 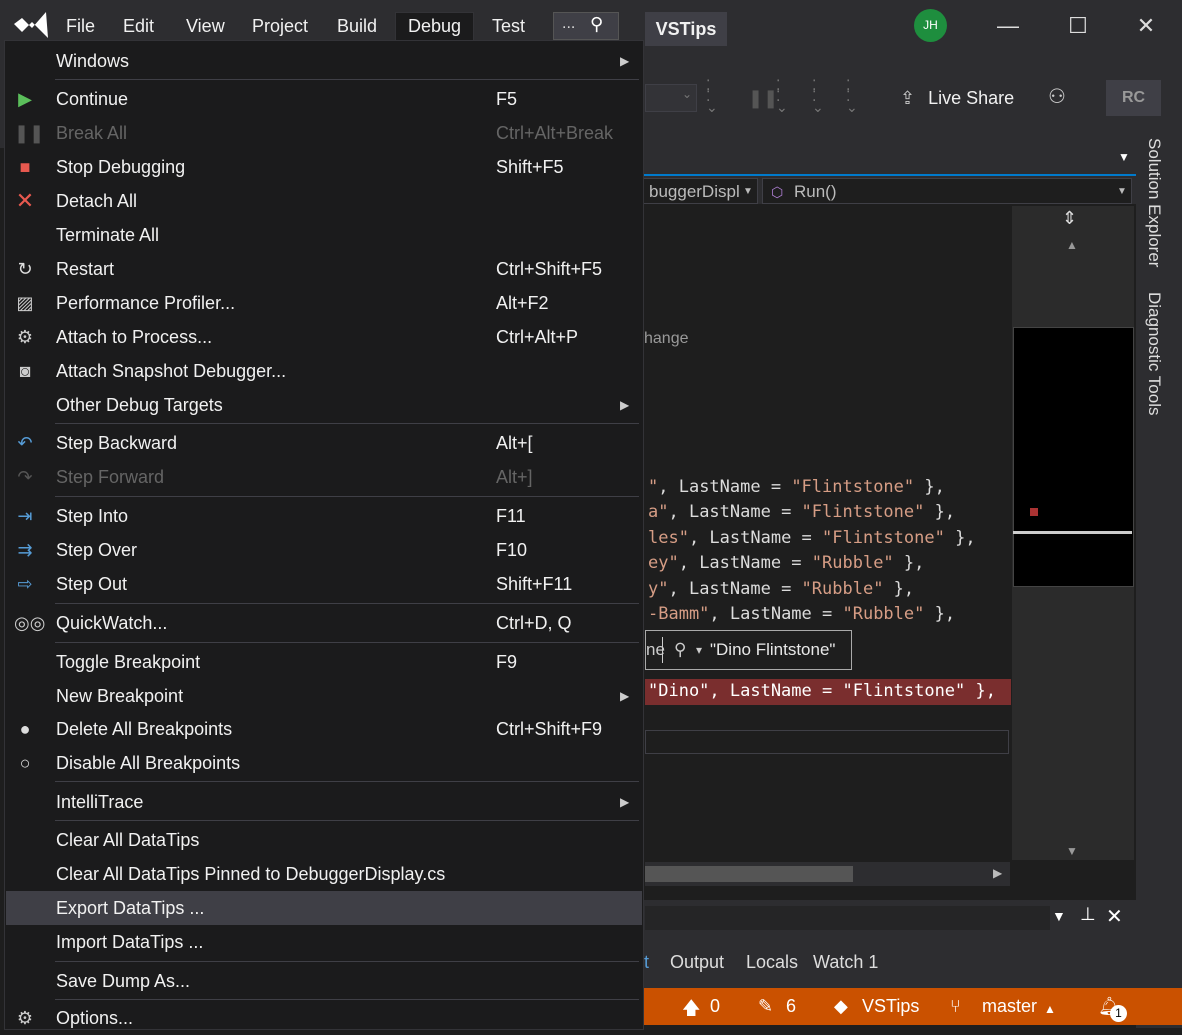 I want to click on pin-icon: ⊥, so click(x=1088, y=914).